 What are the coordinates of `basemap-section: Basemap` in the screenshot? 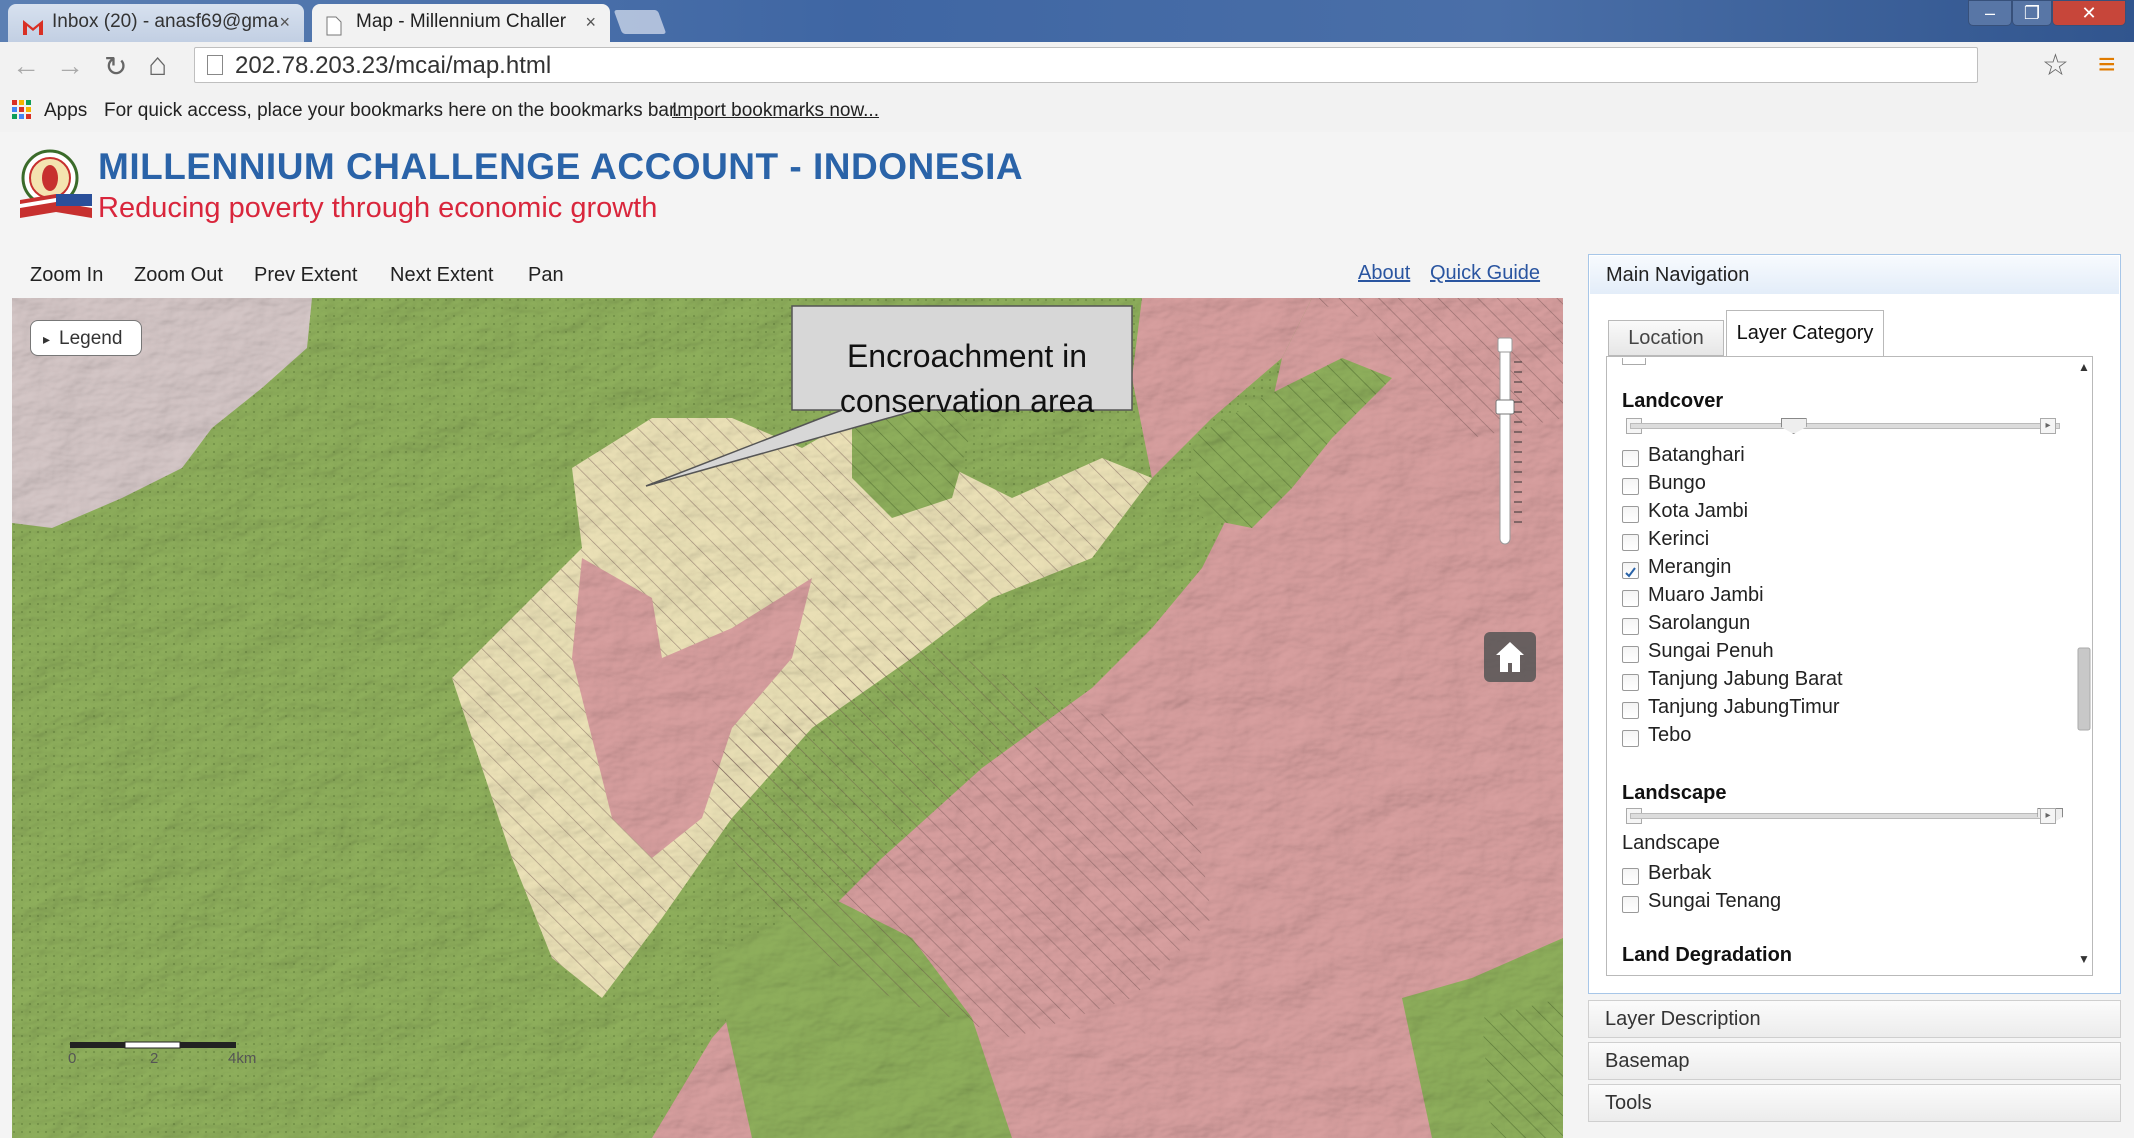 It's located at (1854, 1061).